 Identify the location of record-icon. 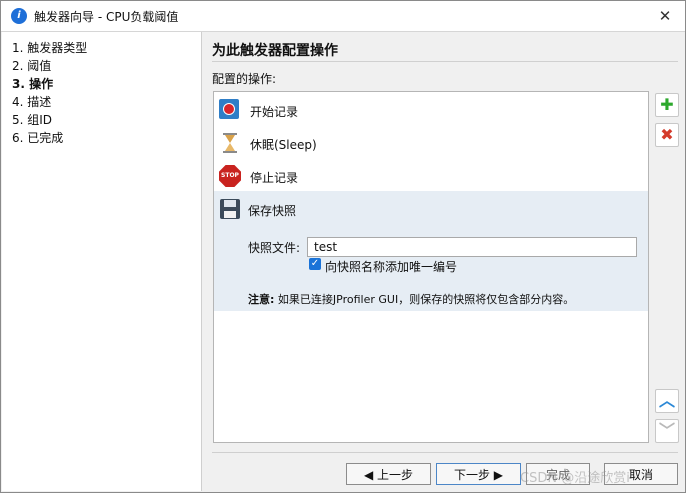
(230, 110).